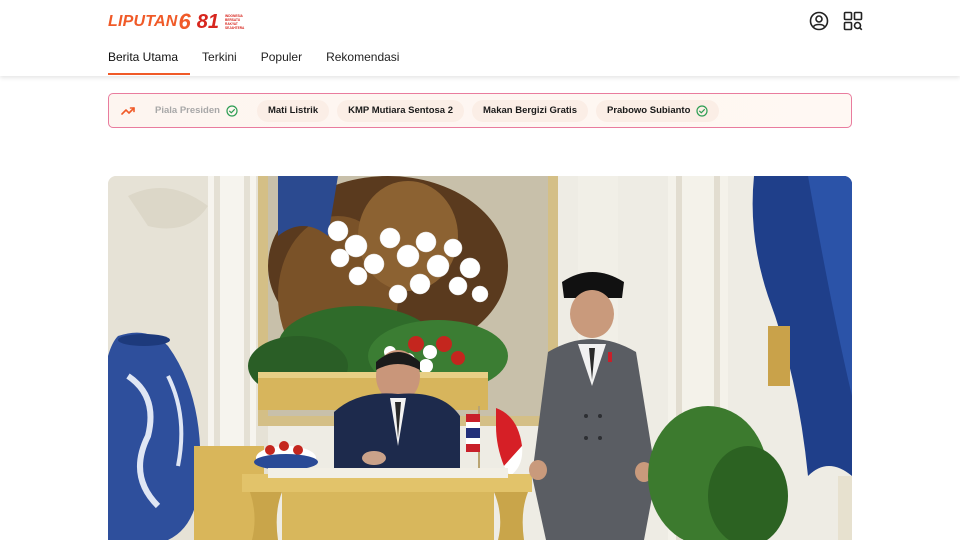  I want to click on trending-chip-prabowo: Prabowo Subianto, so click(657, 110).